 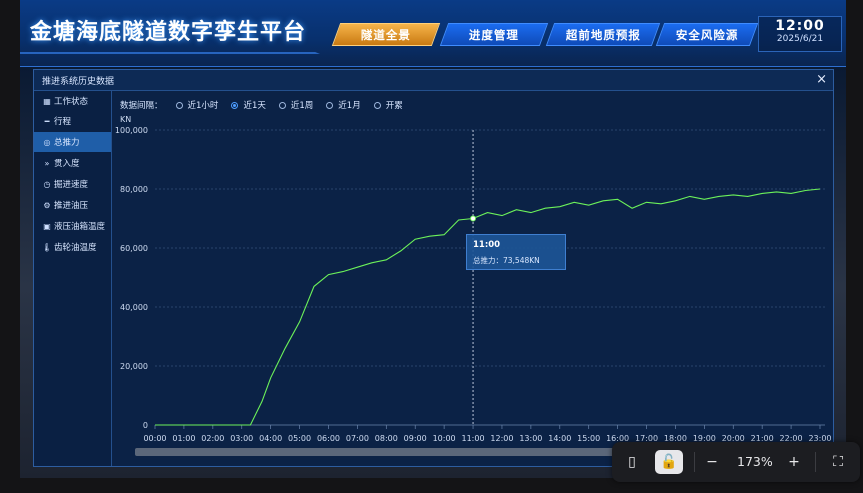 I want to click on close-icon: ×, so click(x=821, y=79).